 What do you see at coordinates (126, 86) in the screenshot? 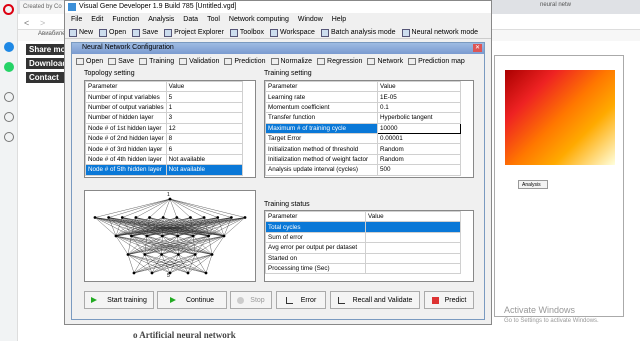
I see `topology-header-param: Parameter` at bounding box center [126, 86].